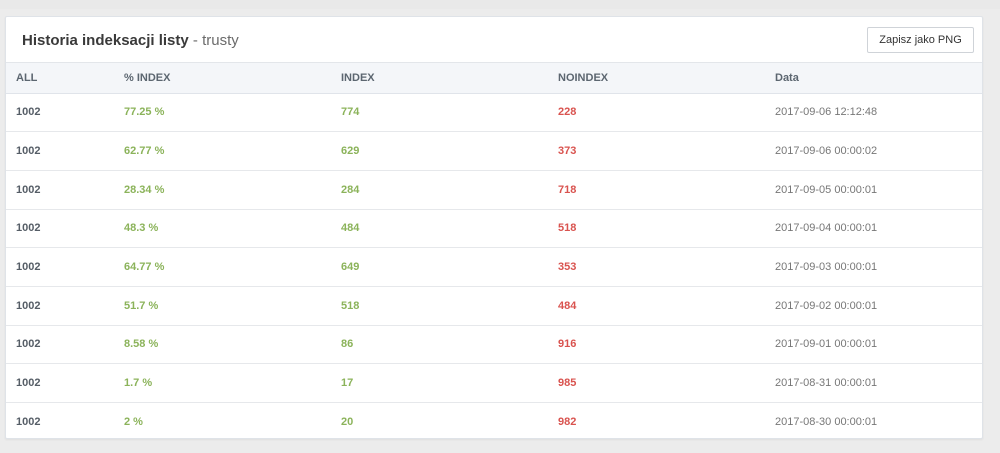 This screenshot has height=453, width=1000. What do you see at coordinates (439, 78) in the screenshot?
I see `header-index: INDEX` at bounding box center [439, 78].